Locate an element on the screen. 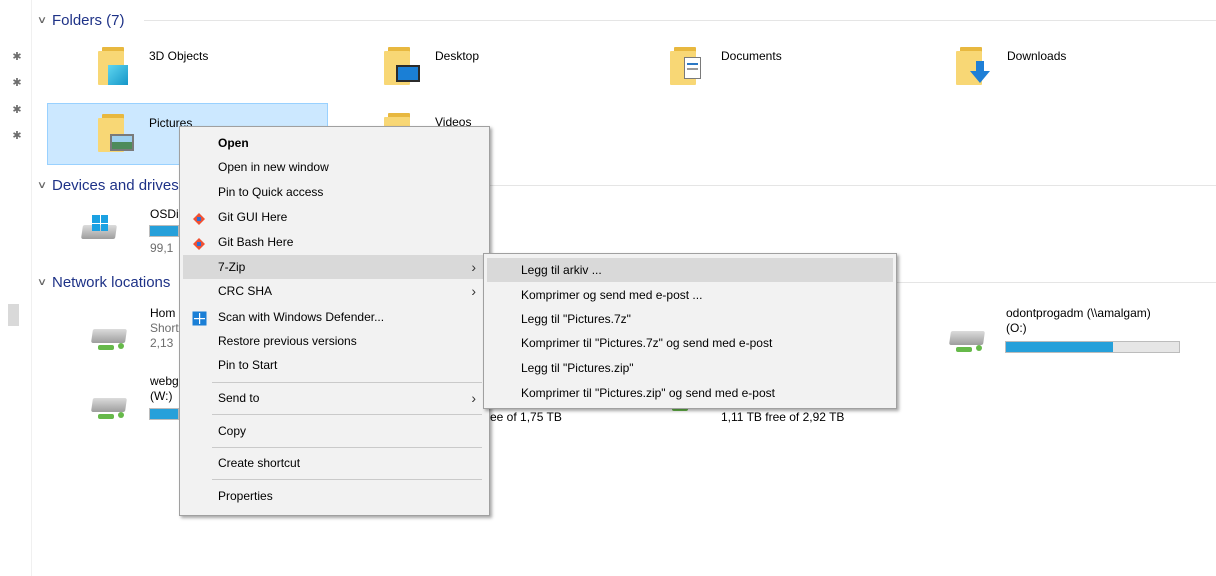  submenu-item-add-zip: Legg til "Pictures.zip" is located at coordinates (690, 368).